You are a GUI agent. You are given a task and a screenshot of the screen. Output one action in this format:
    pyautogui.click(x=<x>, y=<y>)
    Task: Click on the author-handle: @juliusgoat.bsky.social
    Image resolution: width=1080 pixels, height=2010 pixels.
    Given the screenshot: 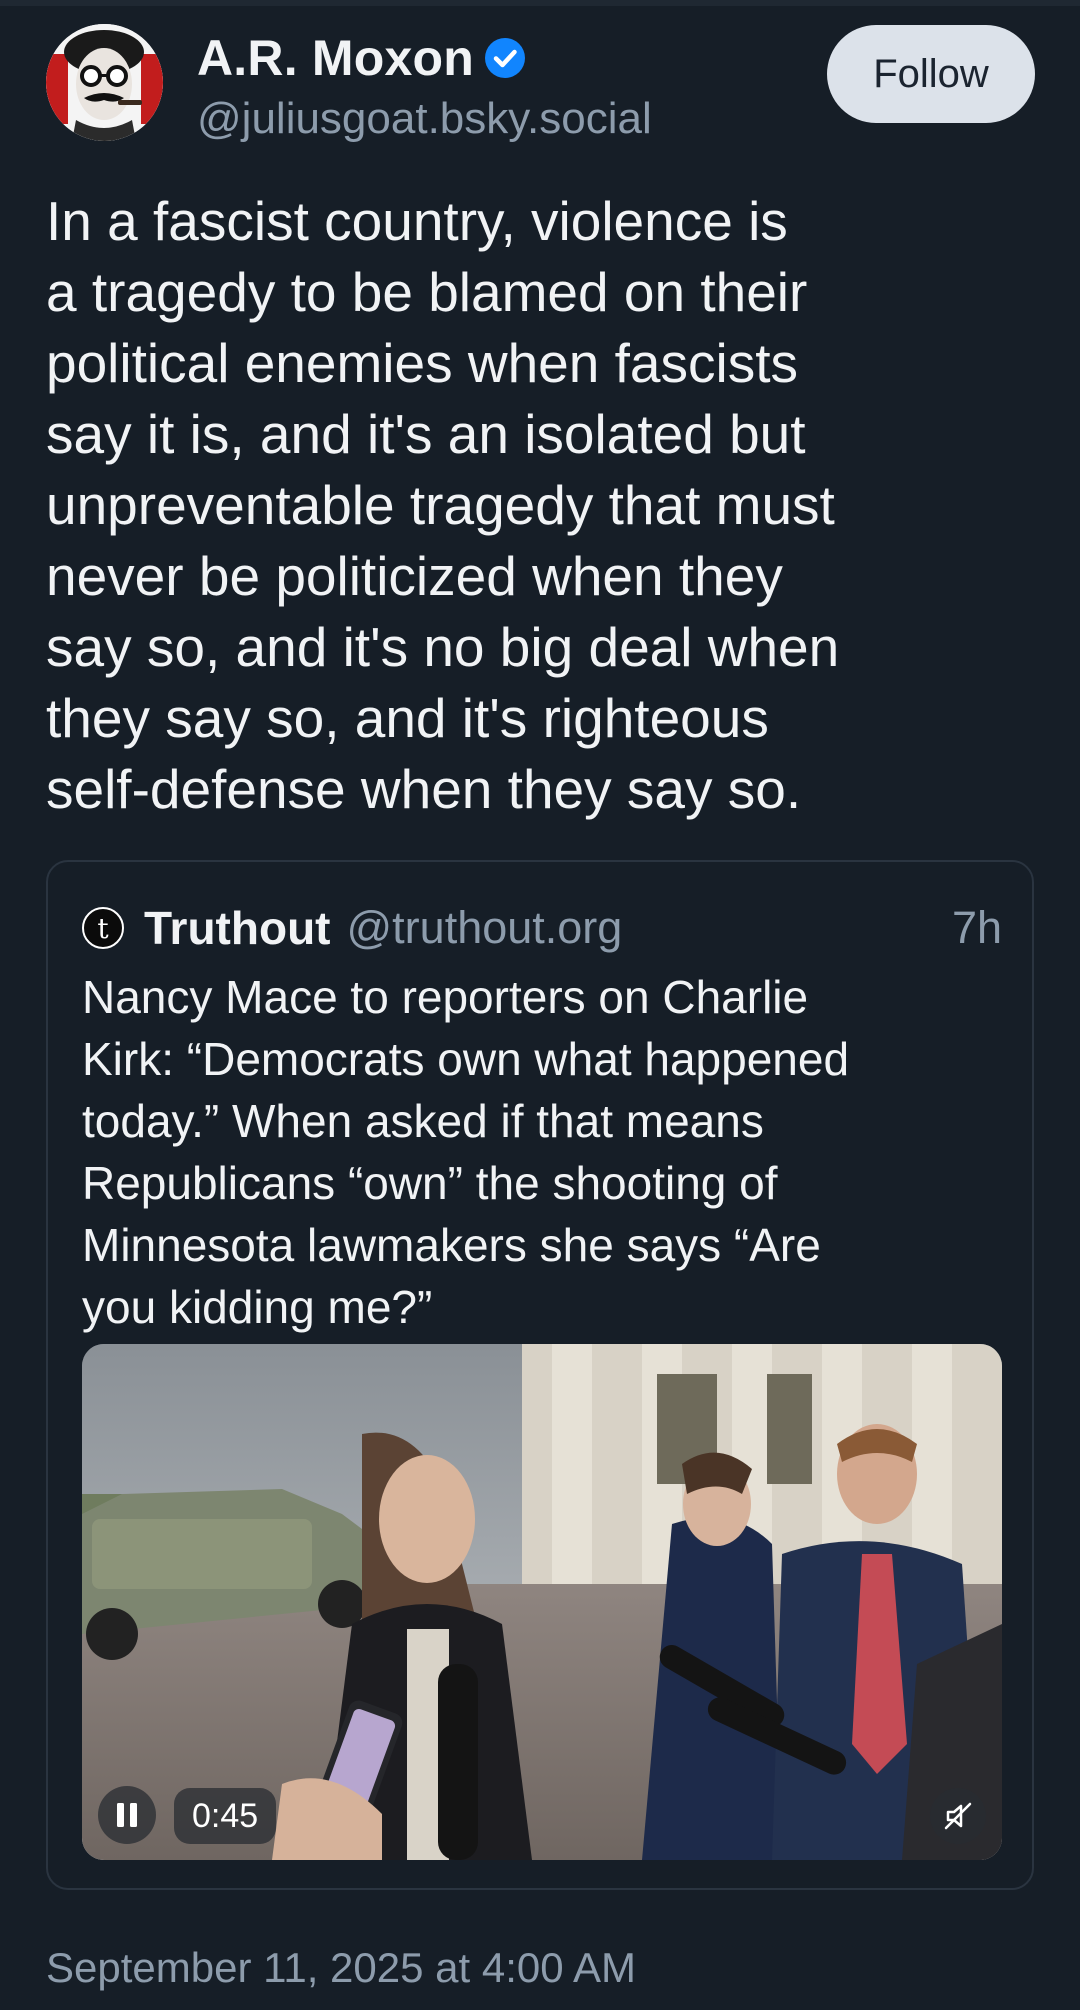 What is the action you would take?
    pyautogui.click(x=424, y=119)
    